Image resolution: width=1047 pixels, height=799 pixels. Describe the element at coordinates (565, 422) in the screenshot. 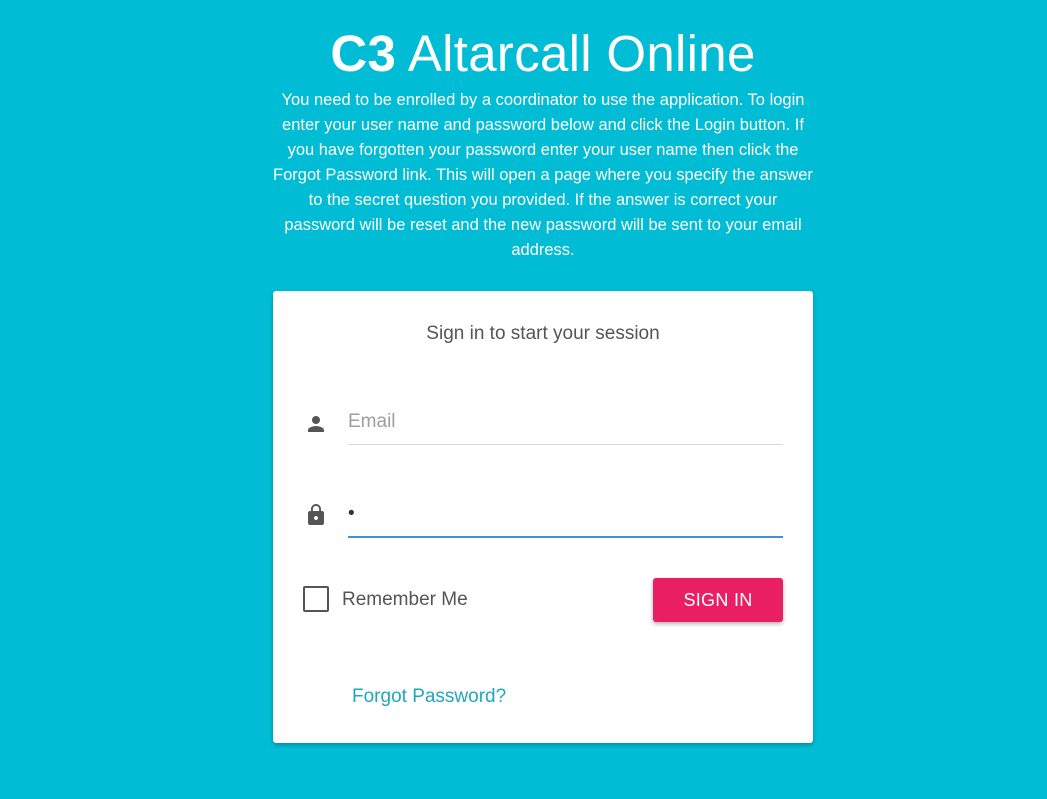

I see `email-input` at that location.